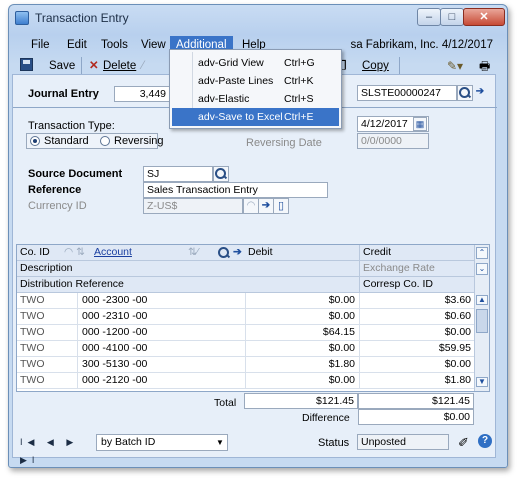  I want to click on menu-tools: Tools, so click(114, 45).